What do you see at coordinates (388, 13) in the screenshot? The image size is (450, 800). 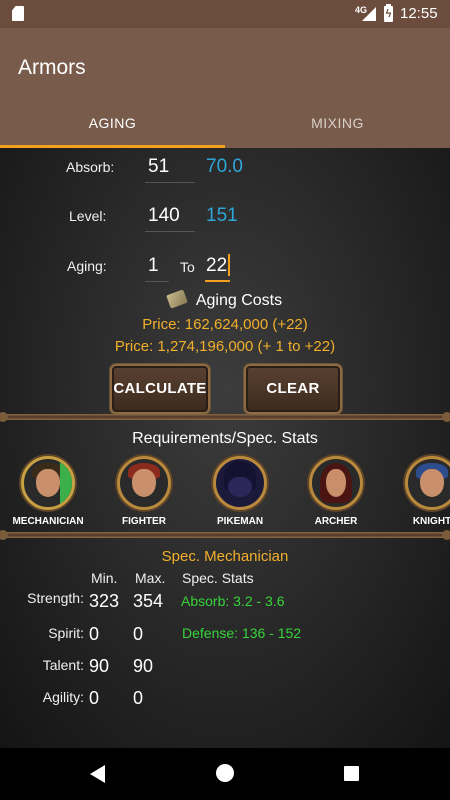 I see `battery-charging-icon: ϟ` at bounding box center [388, 13].